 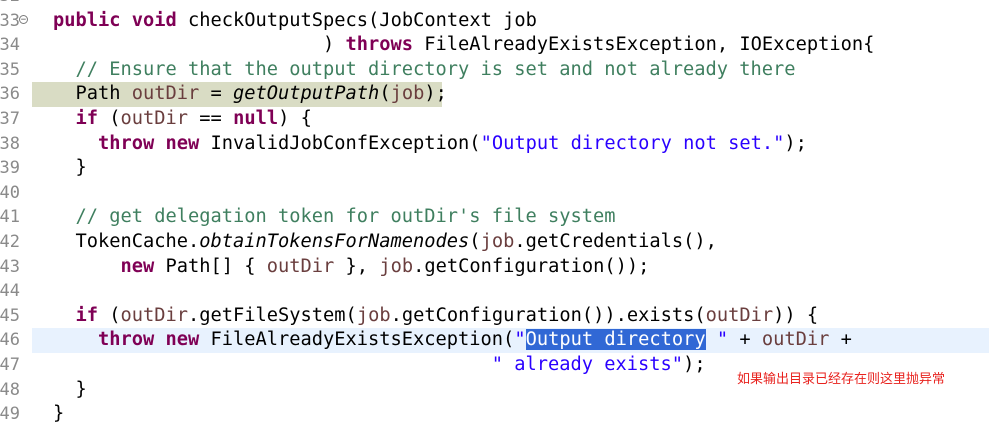 What do you see at coordinates (10, 168) in the screenshot?
I see `line-number: 39` at bounding box center [10, 168].